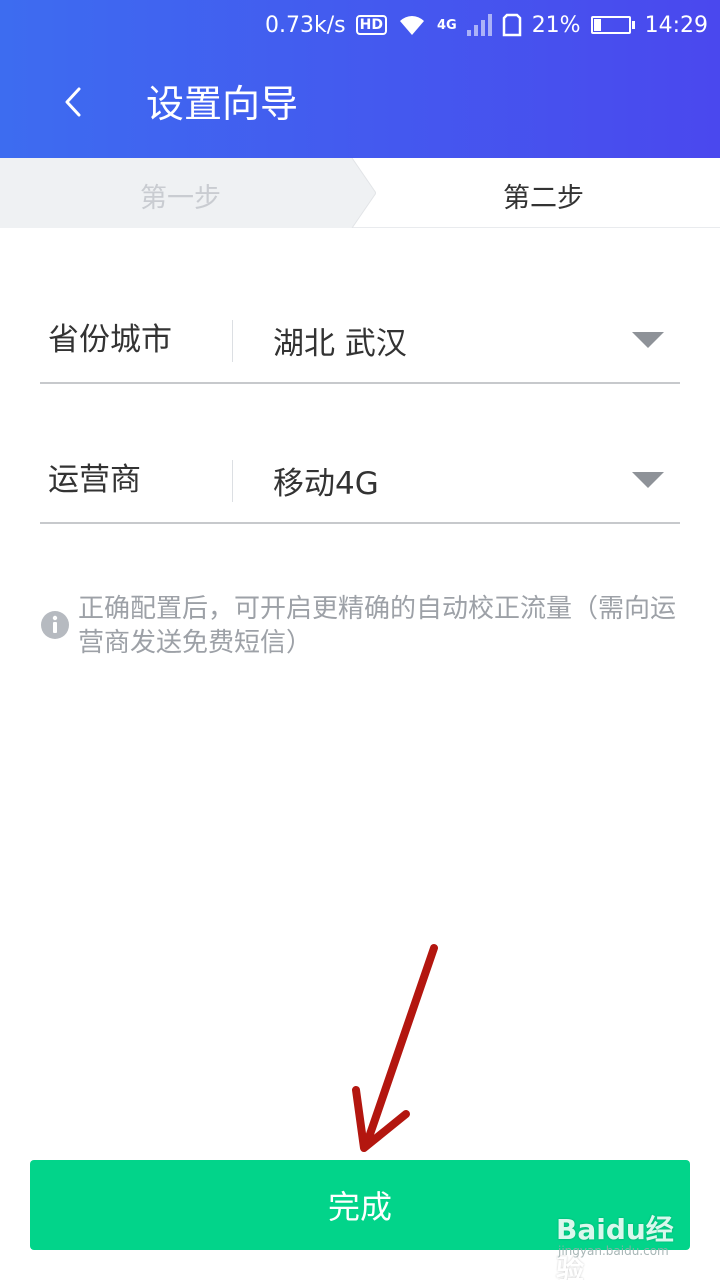 The height and width of the screenshot is (1280, 720). Describe the element at coordinates (305, 25) in the screenshot. I see `net-speed: 0.73k/s` at that location.